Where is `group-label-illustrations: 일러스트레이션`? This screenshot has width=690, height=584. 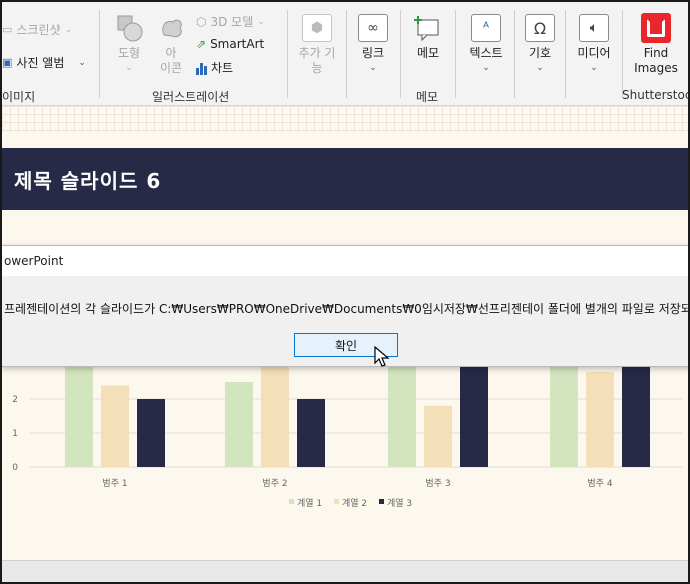 group-label-illustrations: 일러스트레이션 is located at coordinates (191, 97).